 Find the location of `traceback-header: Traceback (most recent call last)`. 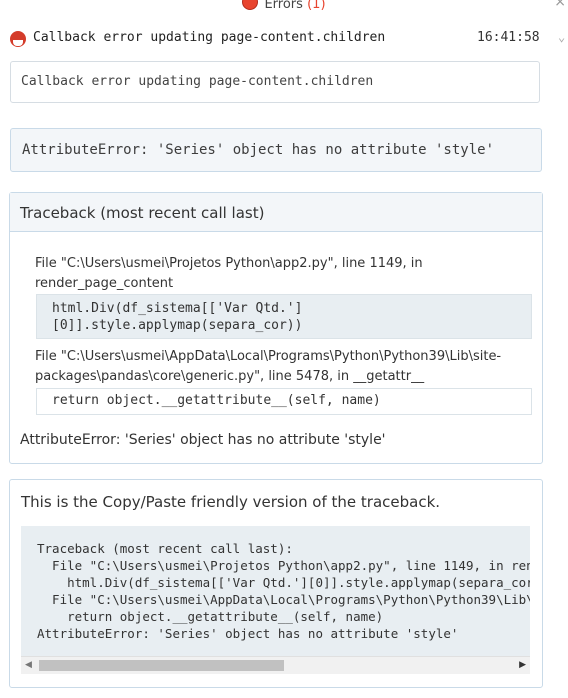

traceback-header: Traceback (most recent call last) is located at coordinates (276, 212).